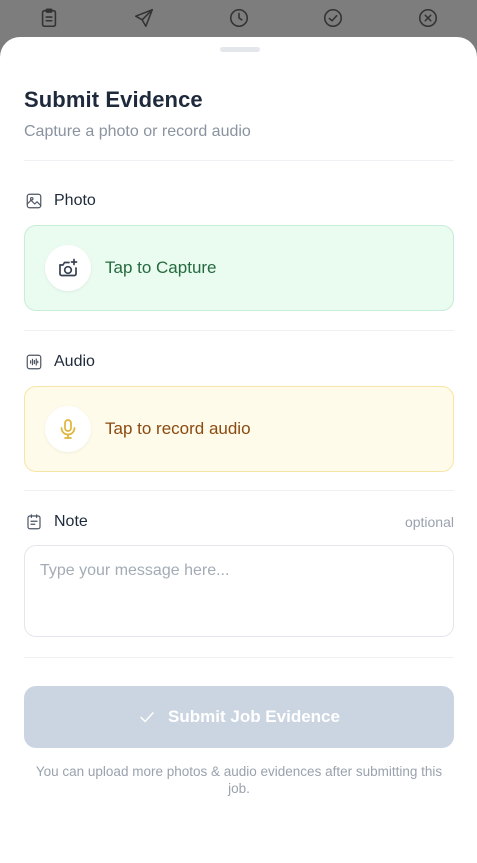 Image resolution: width=477 pixels, height=863 pixels. I want to click on record-audio-button: Tap to record audio, so click(239, 429).